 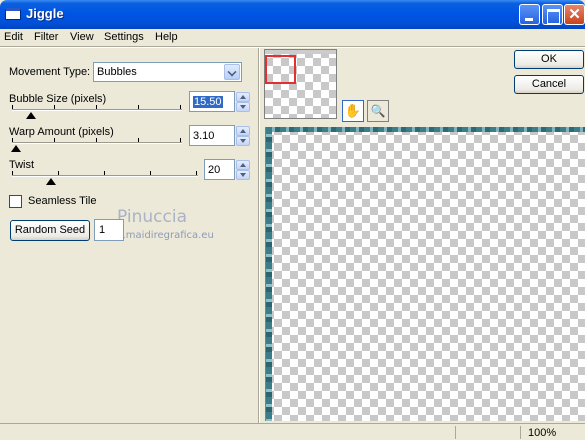 I want to click on menu-bar: Edit Filter View Settings Help, so click(x=292, y=37).